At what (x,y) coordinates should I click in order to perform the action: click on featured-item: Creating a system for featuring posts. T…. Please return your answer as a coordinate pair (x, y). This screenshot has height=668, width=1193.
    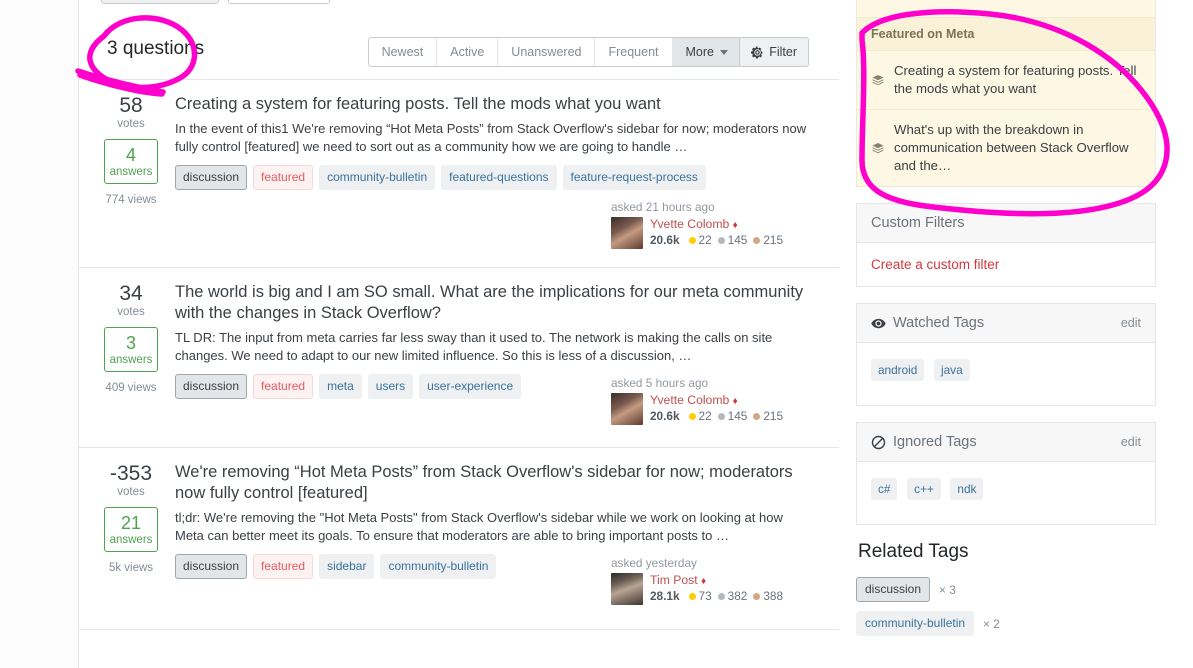
    Looking at the image, I should click on (1006, 80).